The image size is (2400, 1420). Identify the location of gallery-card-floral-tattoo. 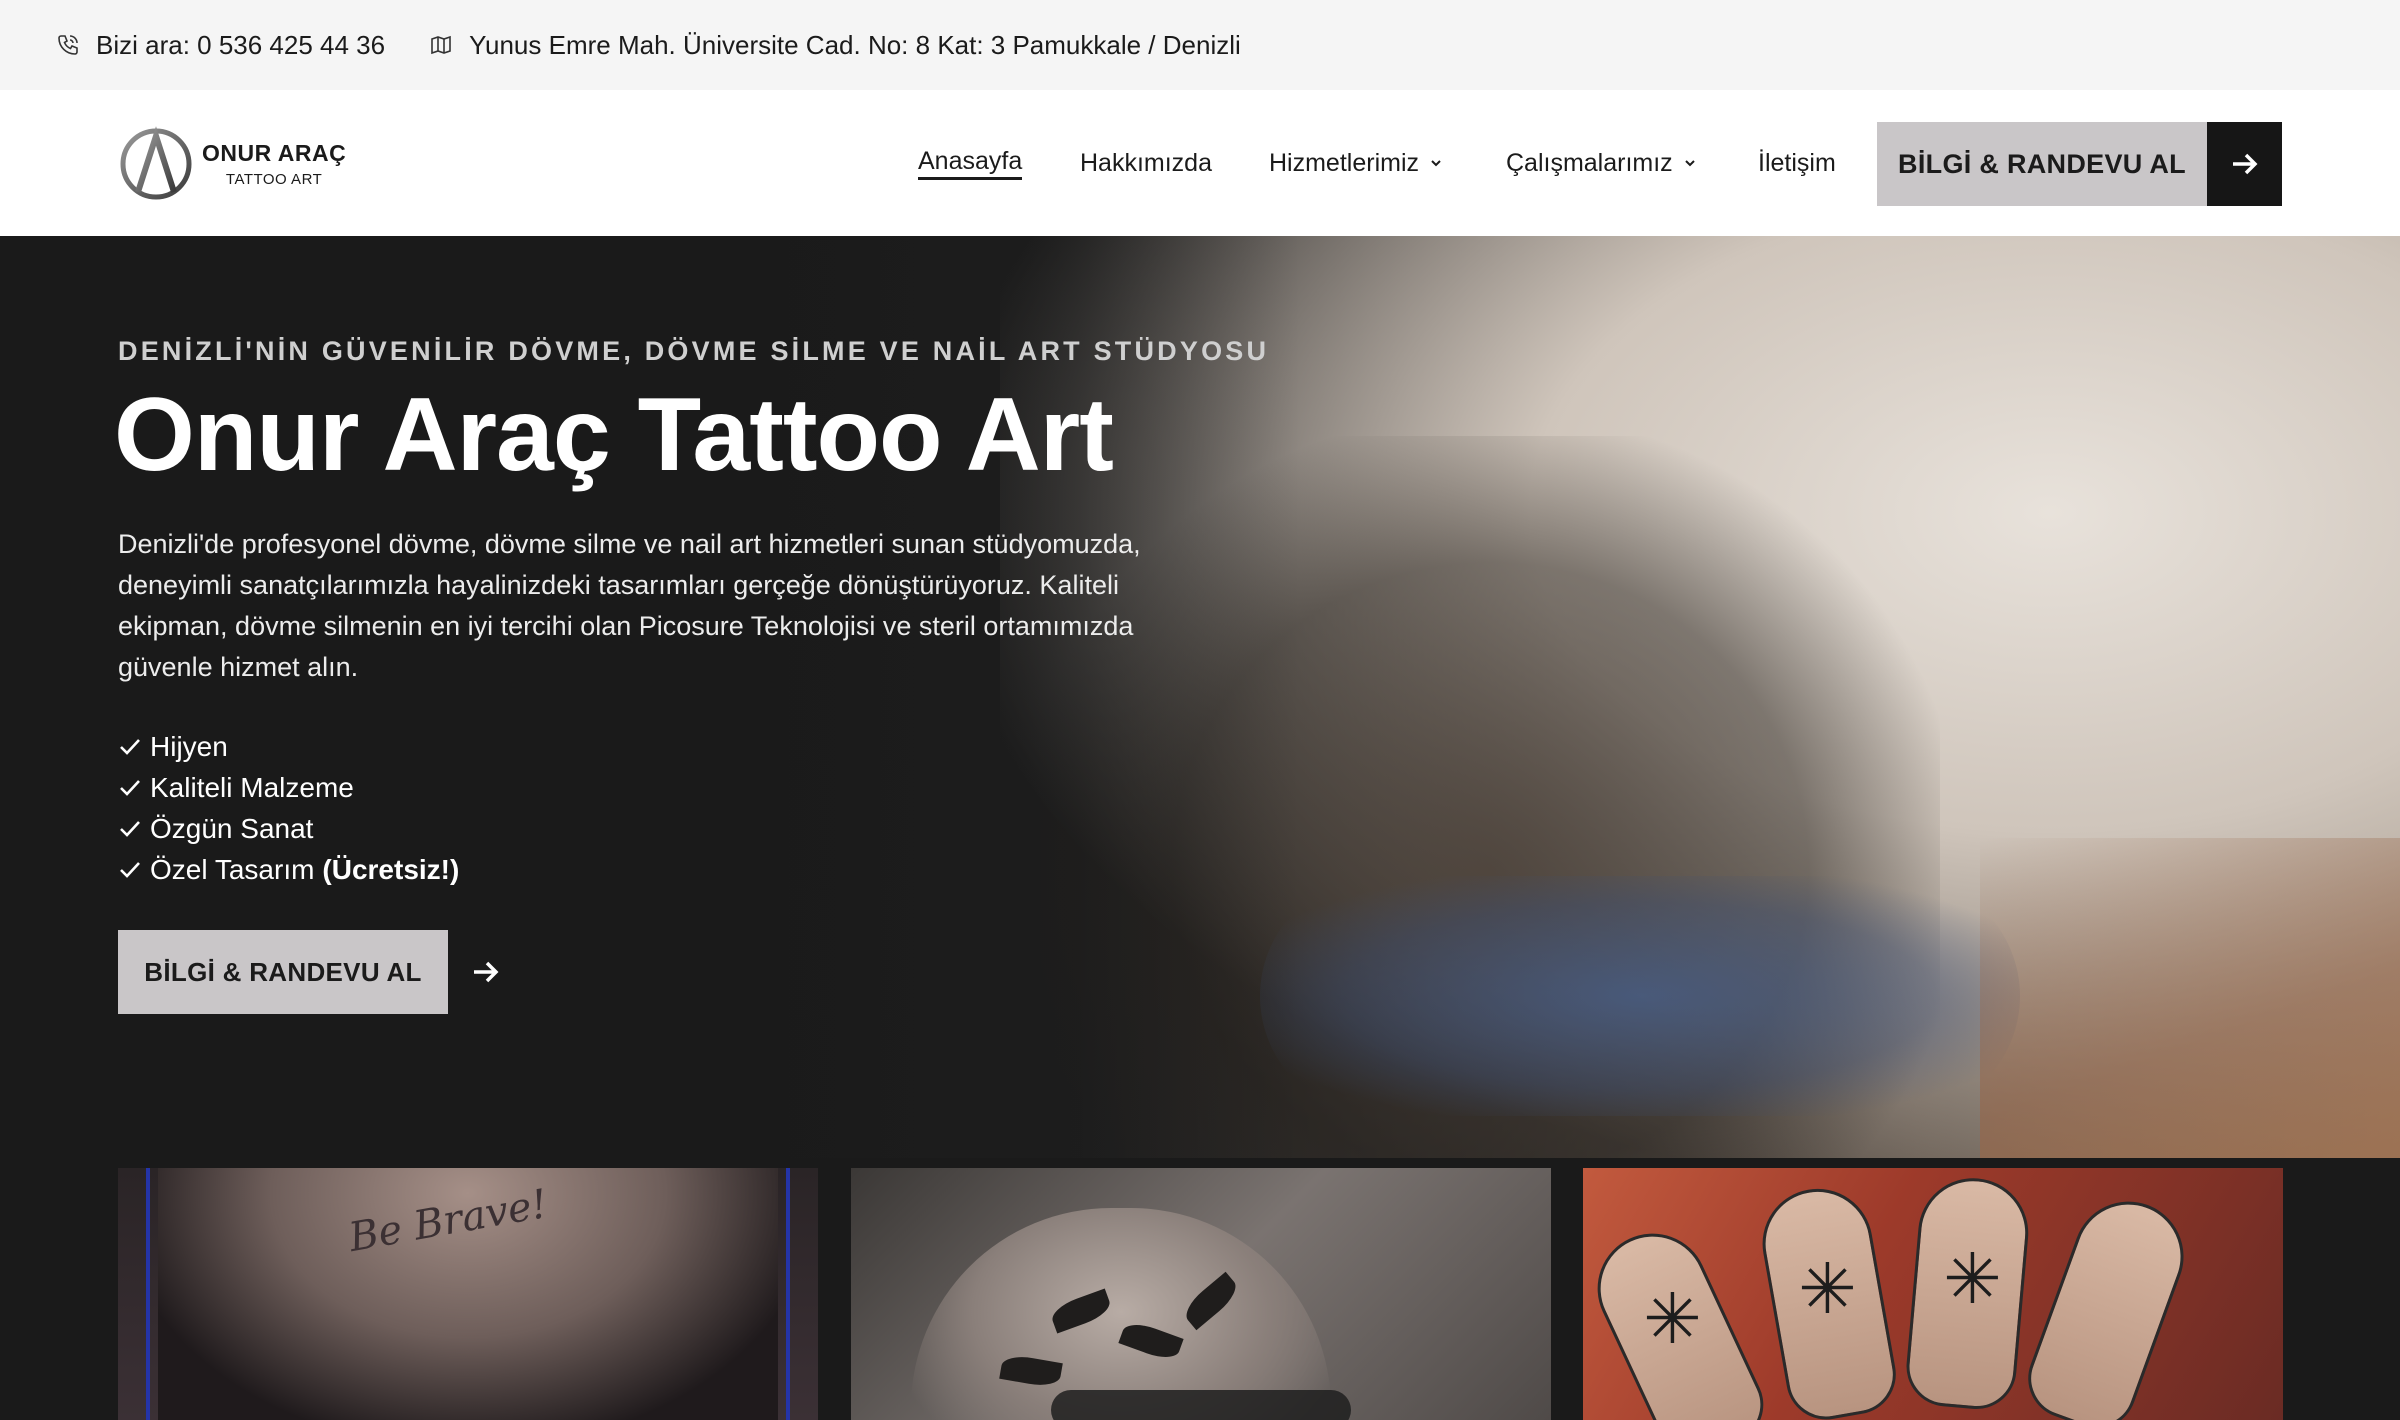
(1201, 1294).